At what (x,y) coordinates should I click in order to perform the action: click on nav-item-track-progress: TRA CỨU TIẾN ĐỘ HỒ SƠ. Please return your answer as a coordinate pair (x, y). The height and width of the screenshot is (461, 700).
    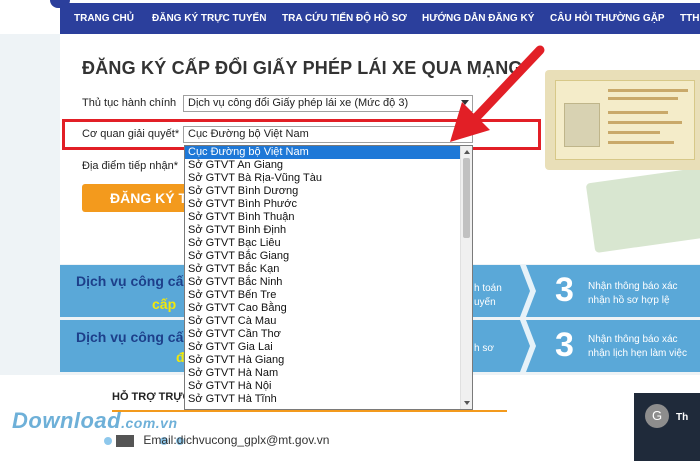
    Looking at the image, I should click on (344, 18).